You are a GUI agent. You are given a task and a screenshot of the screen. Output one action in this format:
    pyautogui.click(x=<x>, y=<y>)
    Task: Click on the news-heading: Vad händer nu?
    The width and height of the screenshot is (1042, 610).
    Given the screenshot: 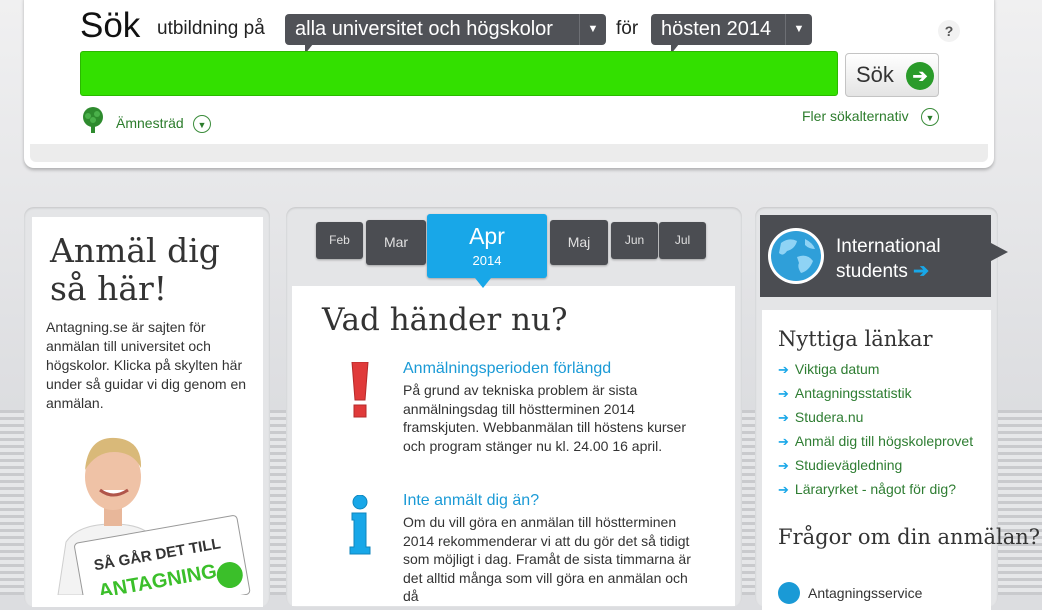 What is the action you would take?
    pyautogui.click(x=445, y=320)
    